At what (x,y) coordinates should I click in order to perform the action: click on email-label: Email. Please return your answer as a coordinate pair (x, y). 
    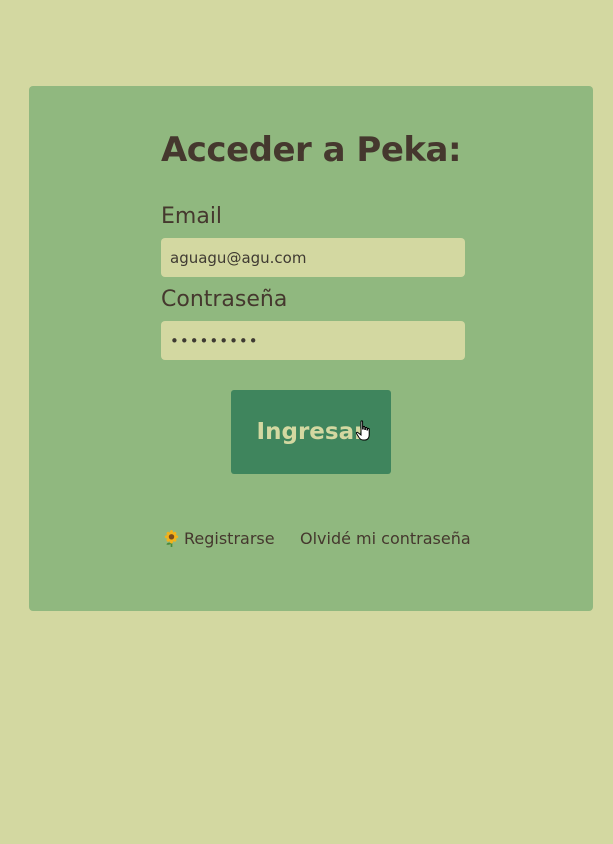
    Looking at the image, I should click on (192, 216).